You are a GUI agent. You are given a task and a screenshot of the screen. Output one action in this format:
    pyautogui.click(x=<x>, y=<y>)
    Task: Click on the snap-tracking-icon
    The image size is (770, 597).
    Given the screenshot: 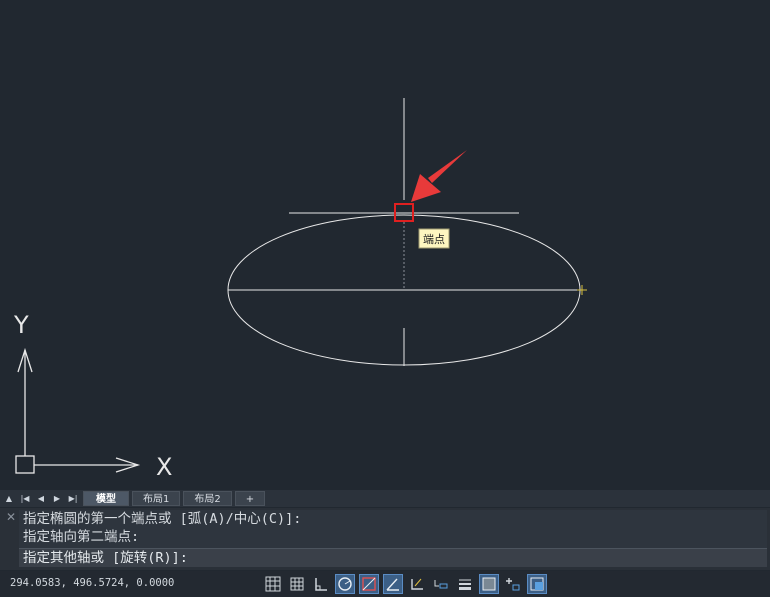 What is the action you would take?
    pyautogui.click(x=393, y=584)
    